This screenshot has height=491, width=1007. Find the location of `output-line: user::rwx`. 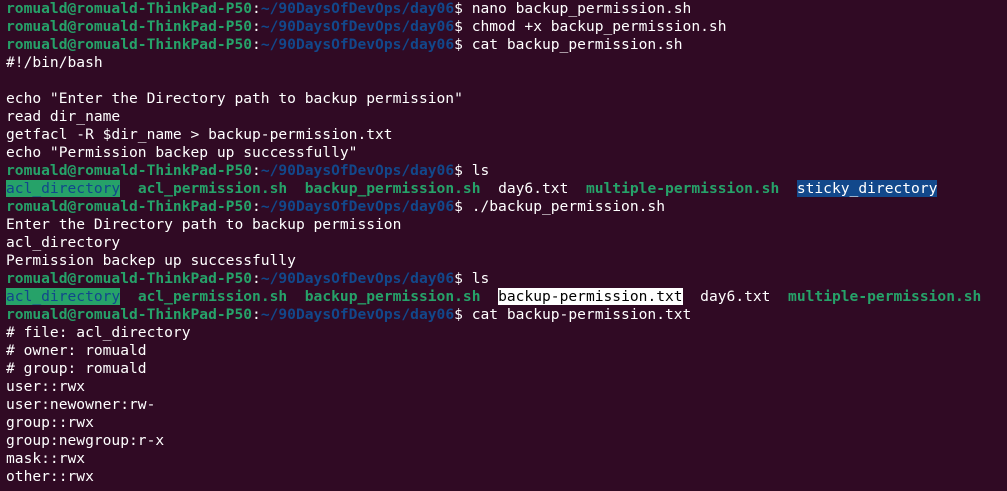

output-line: user::rwx is located at coordinates (46, 386).